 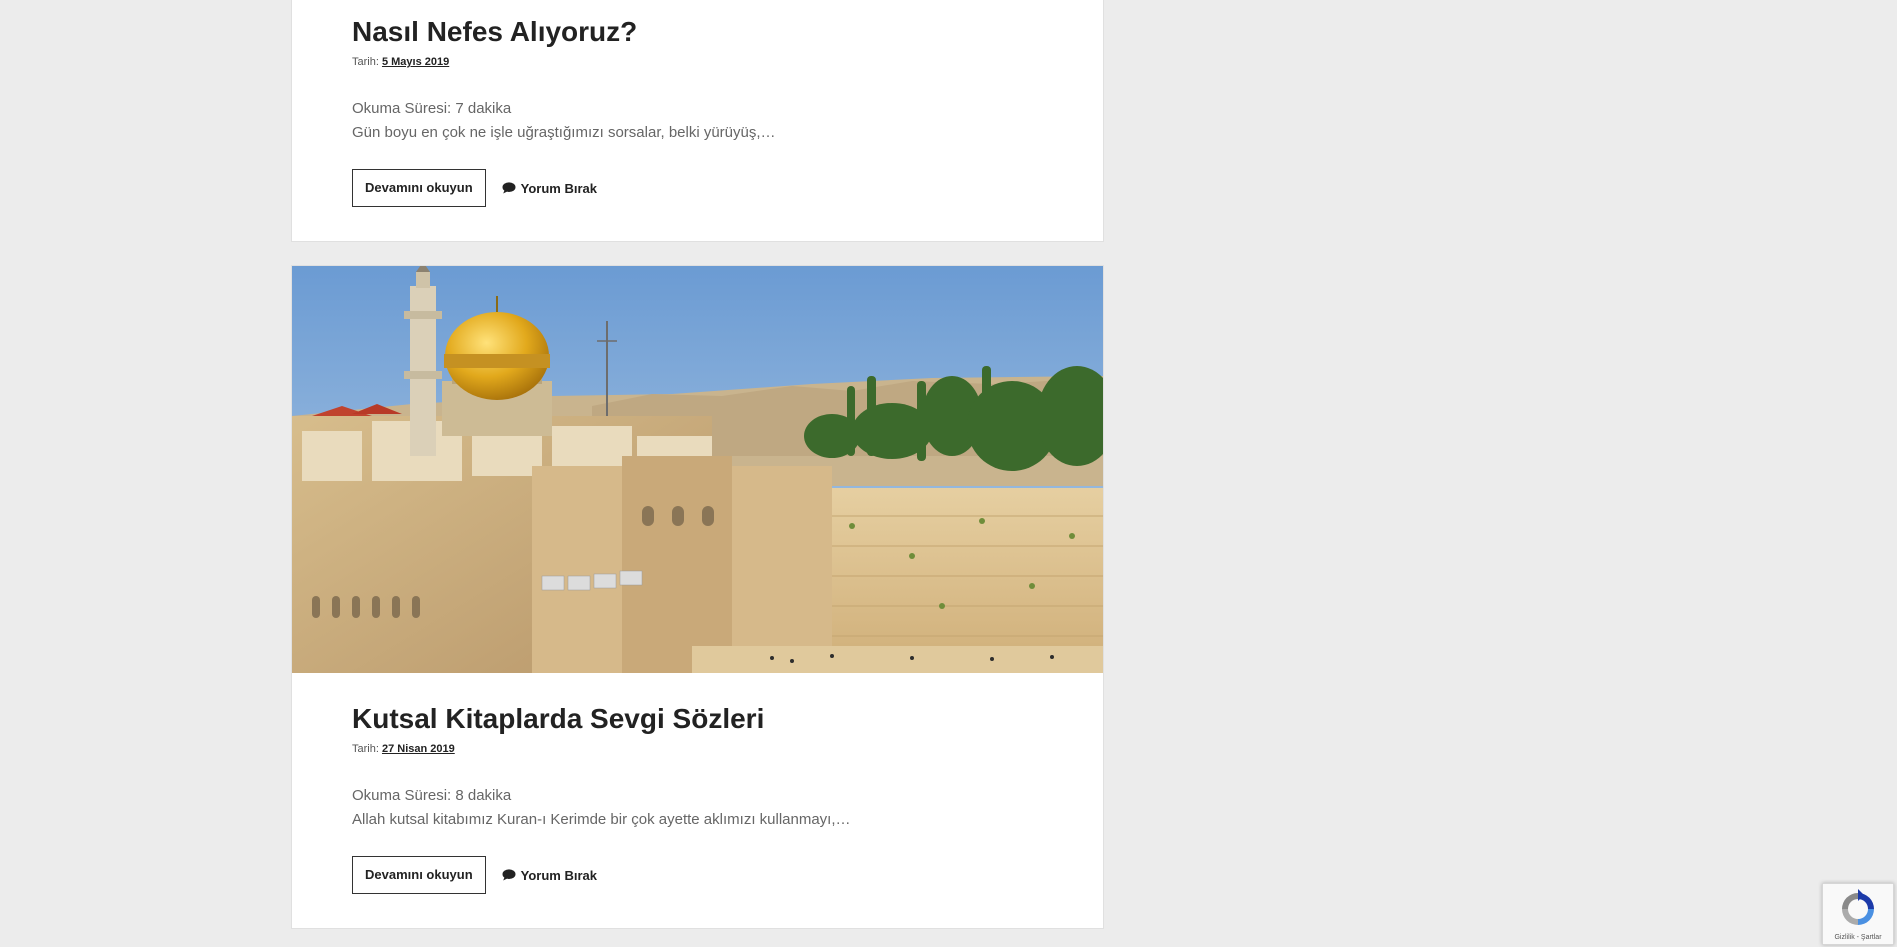 What do you see at coordinates (432, 795) in the screenshot?
I see `reading-time: Okuma Süresi: 8 dakika` at bounding box center [432, 795].